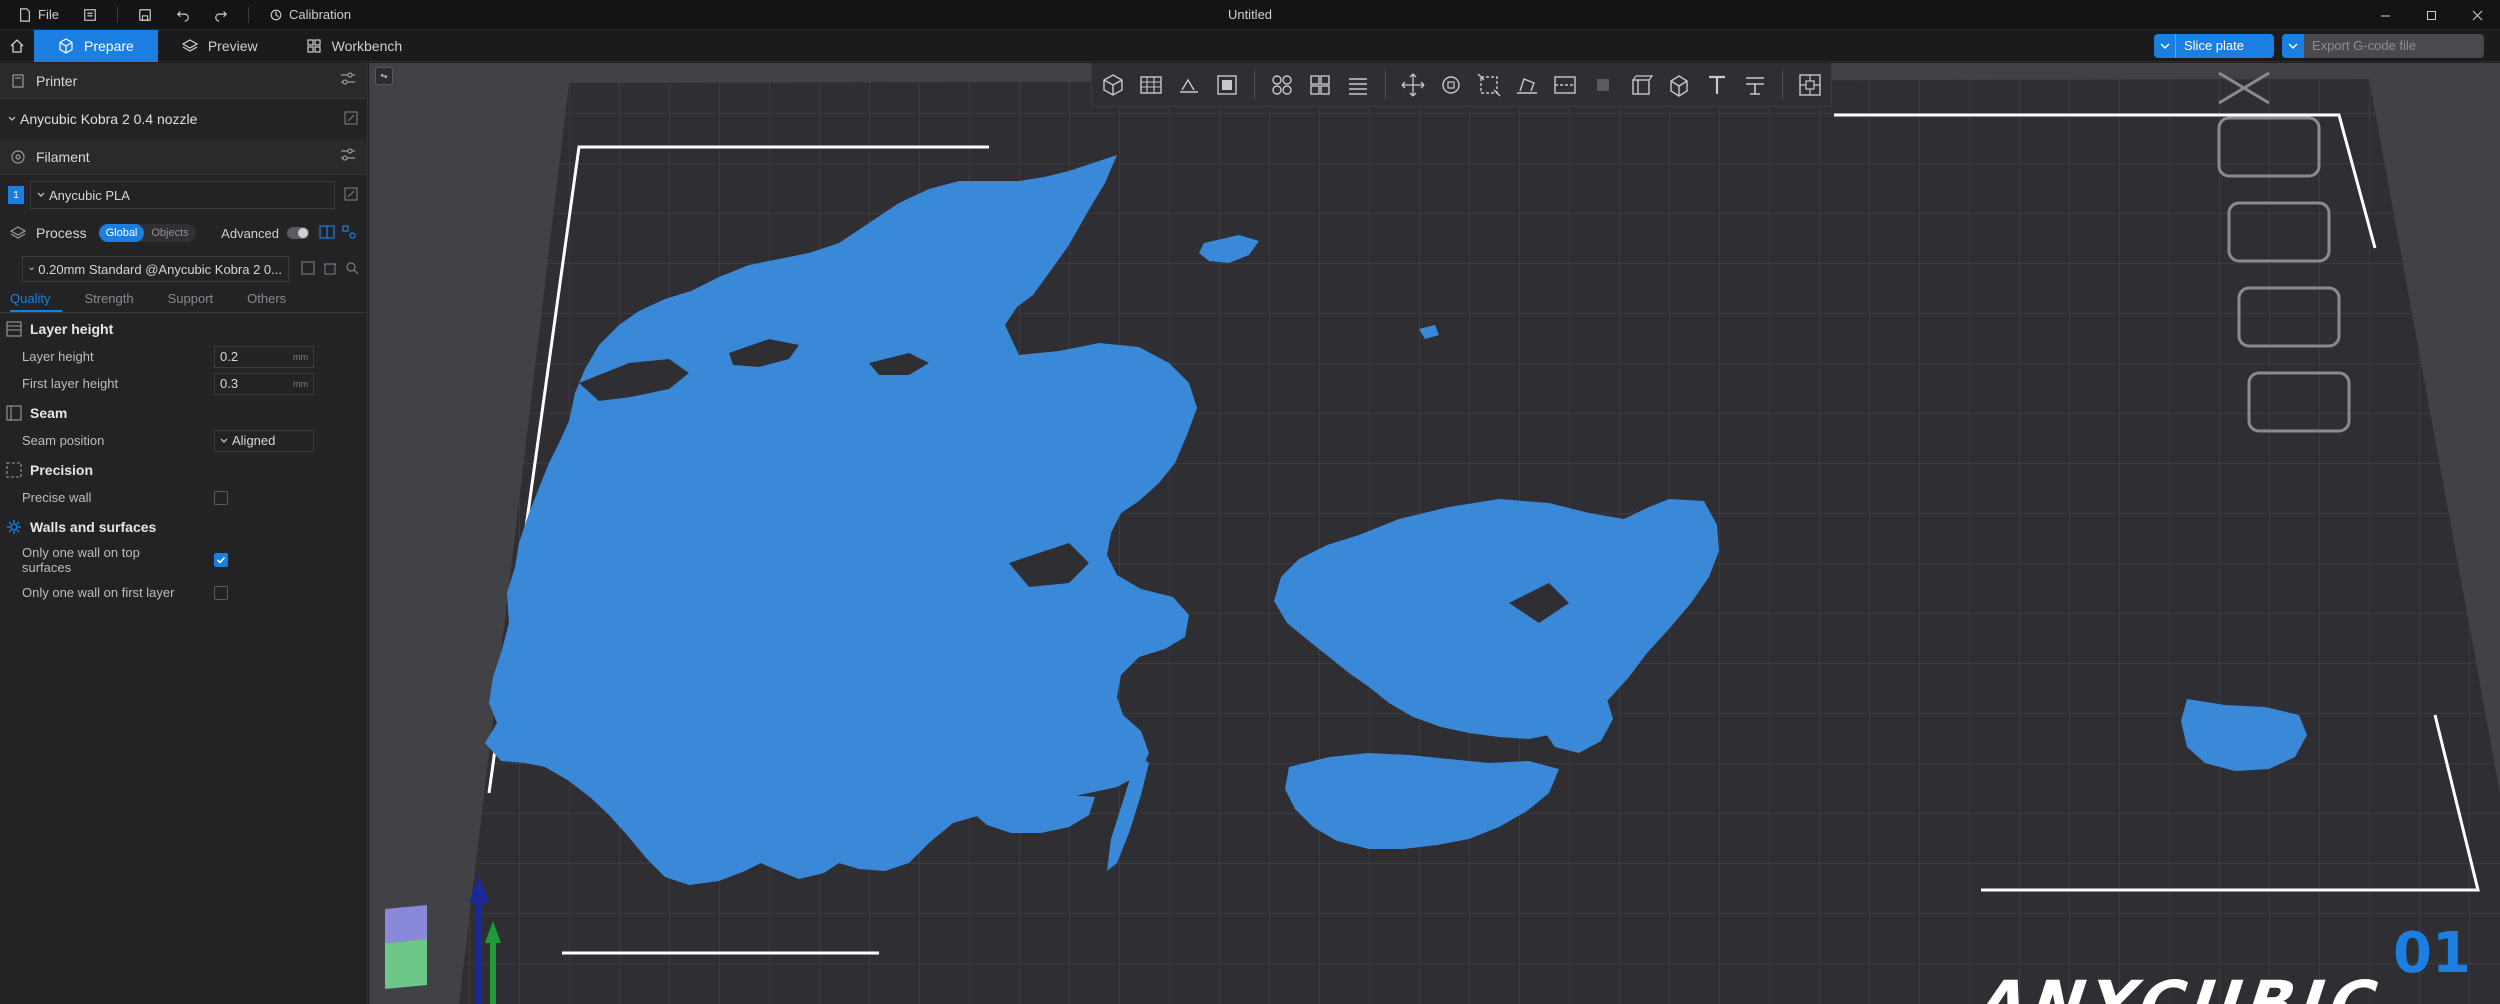 This screenshot has width=2500, height=1004. Describe the element at coordinates (2269, 147) in the screenshot. I see `auto-arrange-plate-icon` at that location.